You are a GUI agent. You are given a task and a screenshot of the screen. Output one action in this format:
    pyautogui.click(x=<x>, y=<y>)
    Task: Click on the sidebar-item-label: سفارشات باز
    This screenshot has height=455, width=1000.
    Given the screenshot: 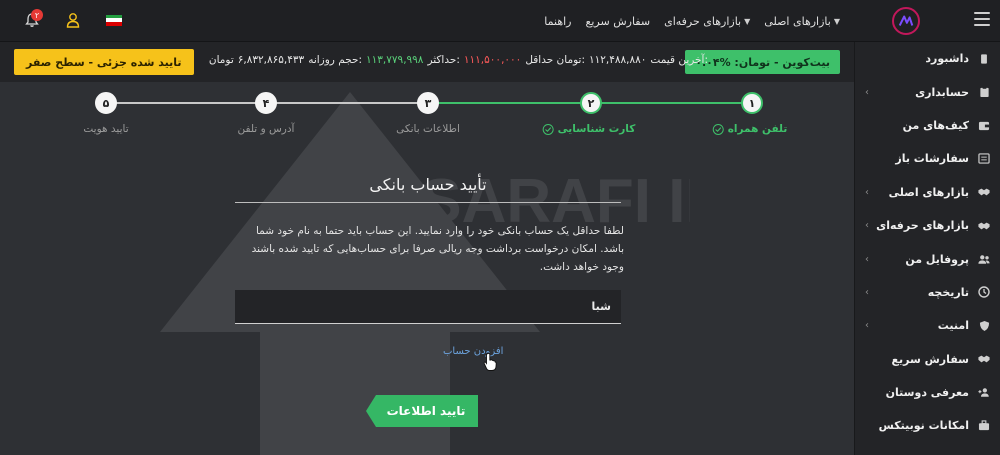 What is the action you would take?
    pyautogui.click(x=932, y=159)
    